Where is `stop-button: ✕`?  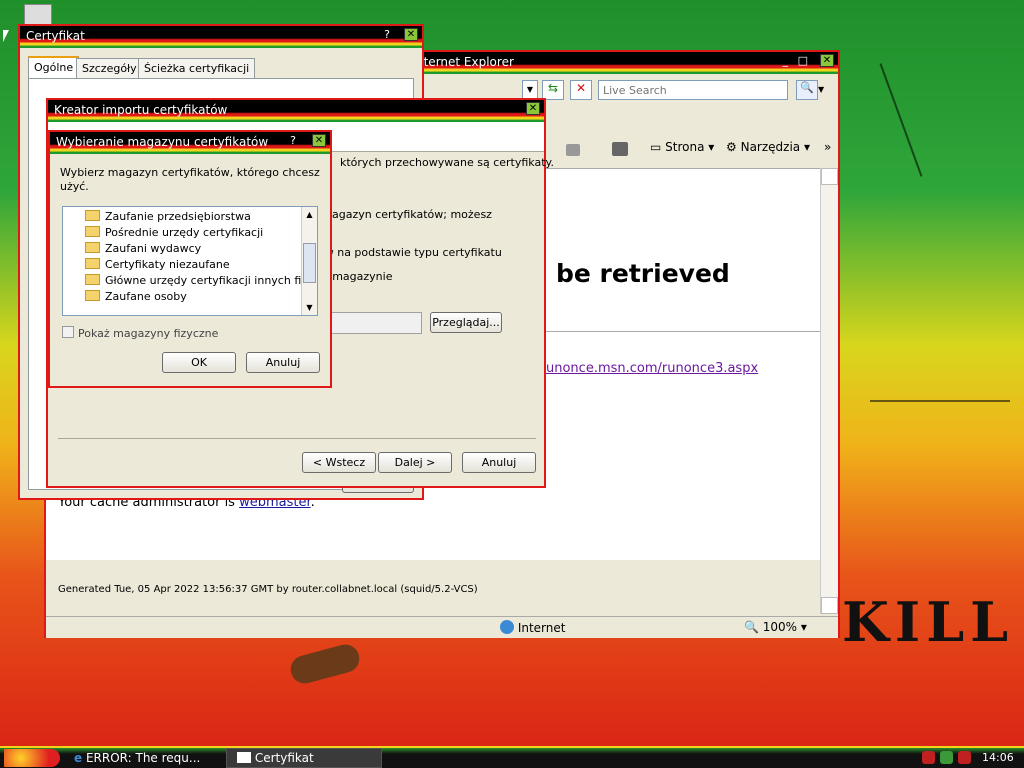
stop-button: ✕ is located at coordinates (581, 90).